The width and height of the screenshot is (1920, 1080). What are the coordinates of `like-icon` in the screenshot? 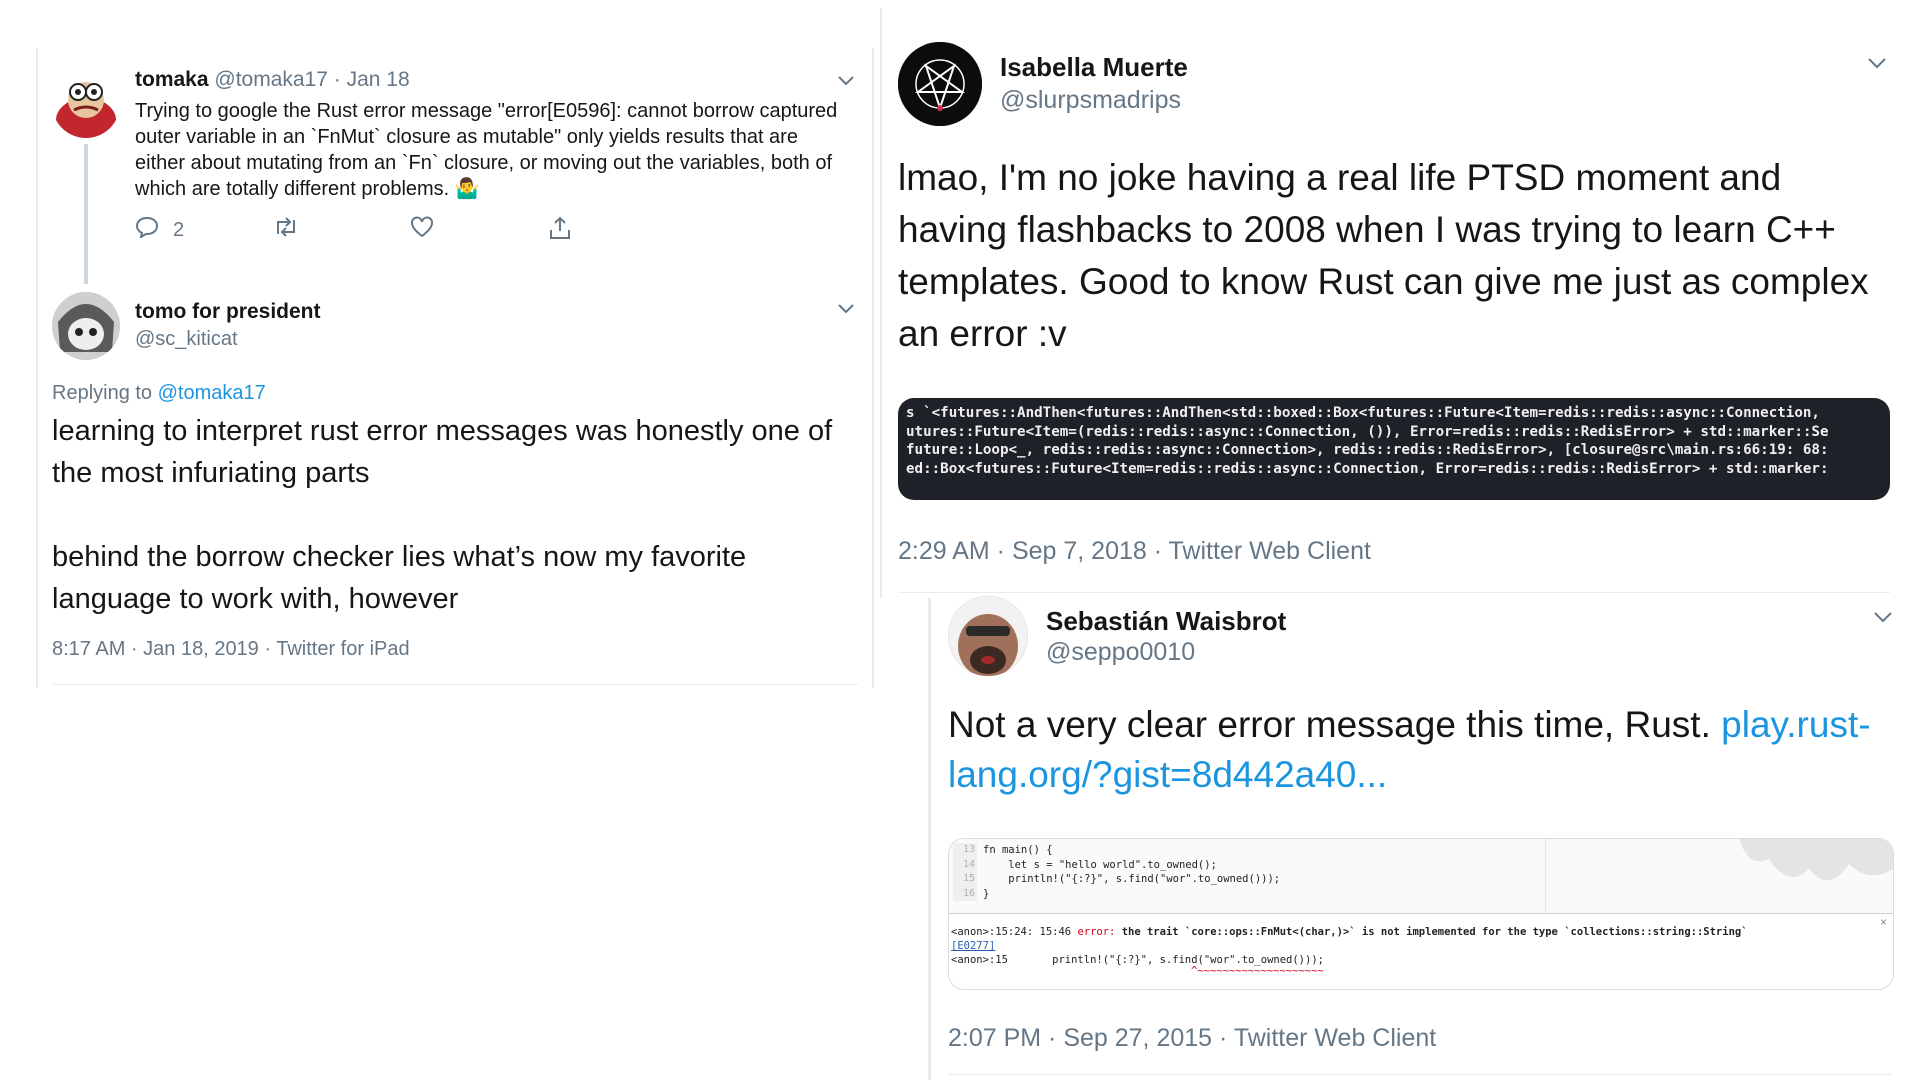 It's located at (422, 230).